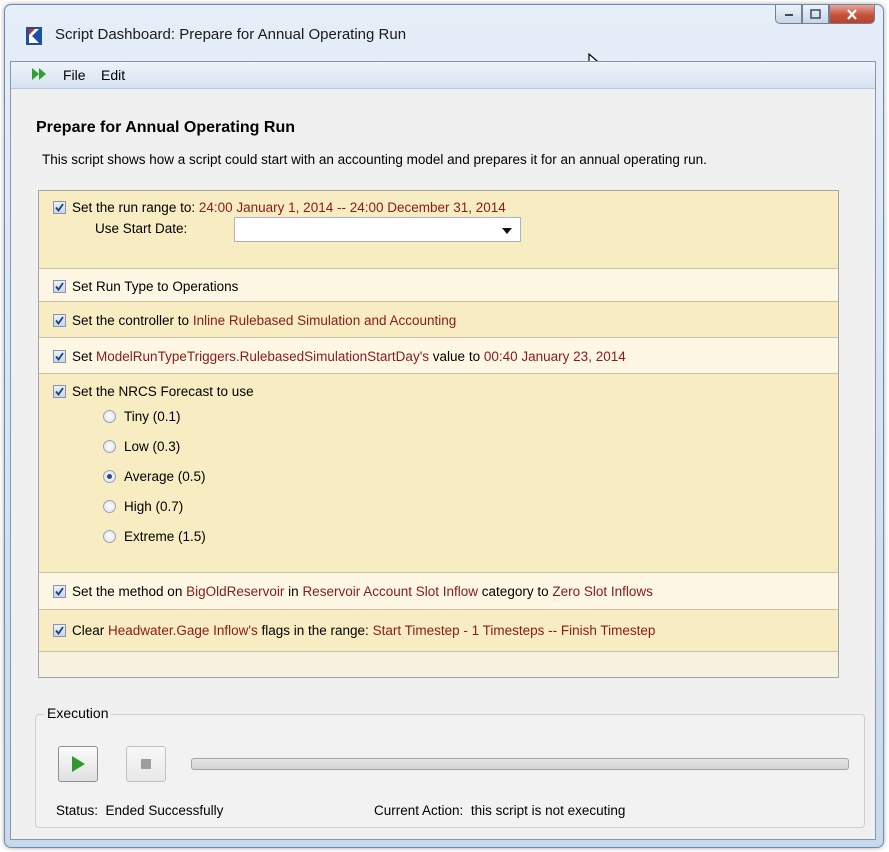 Image resolution: width=889 pixels, height=852 pixels. I want to click on forecast-option: Average (0.5), so click(154, 476).